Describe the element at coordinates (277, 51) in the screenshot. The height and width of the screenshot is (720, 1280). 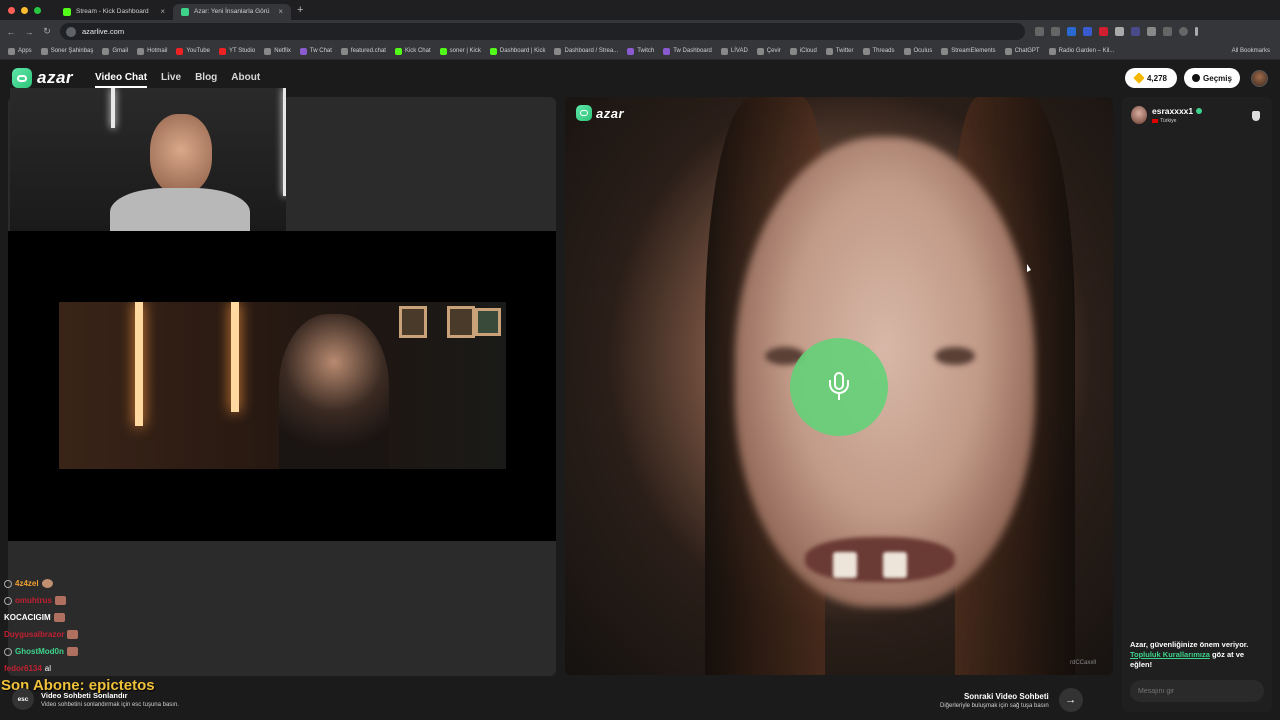
I see `bookmark: Netflix` at that location.